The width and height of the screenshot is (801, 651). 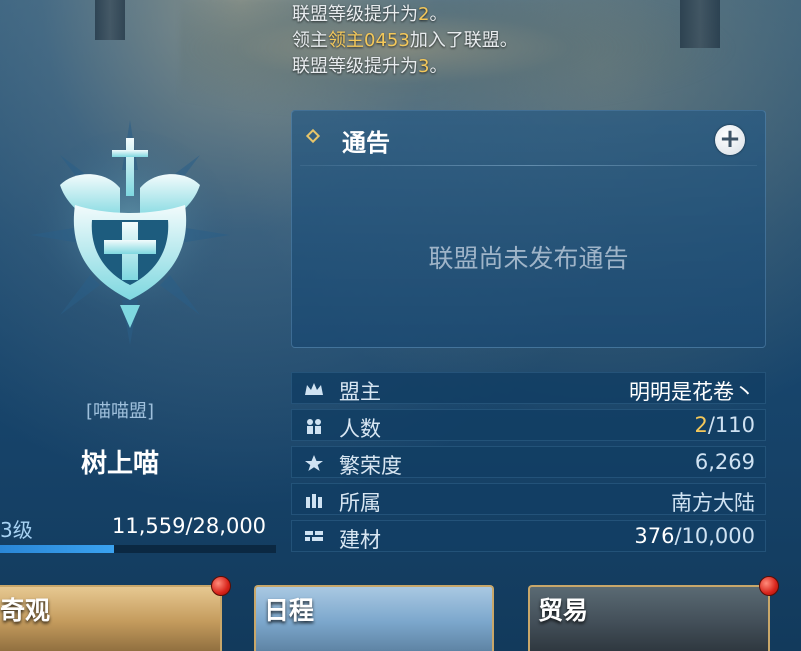 I want to click on plus-circle-icon: +, so click(x=730, y=140).